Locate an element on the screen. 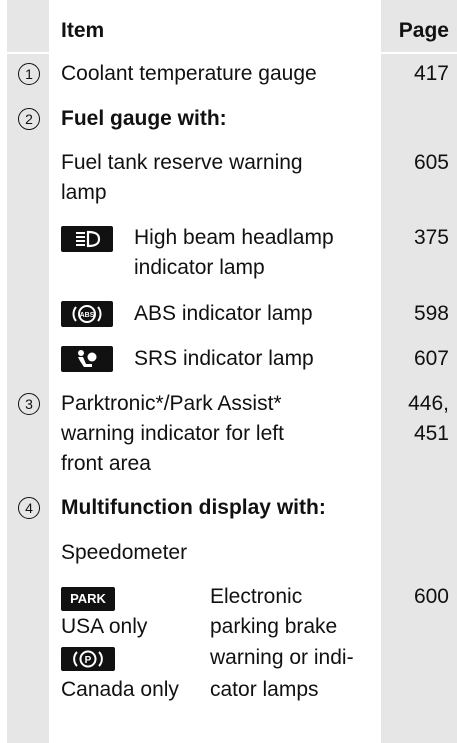  row-number-1: 1 is located at coordinates (29, 74).